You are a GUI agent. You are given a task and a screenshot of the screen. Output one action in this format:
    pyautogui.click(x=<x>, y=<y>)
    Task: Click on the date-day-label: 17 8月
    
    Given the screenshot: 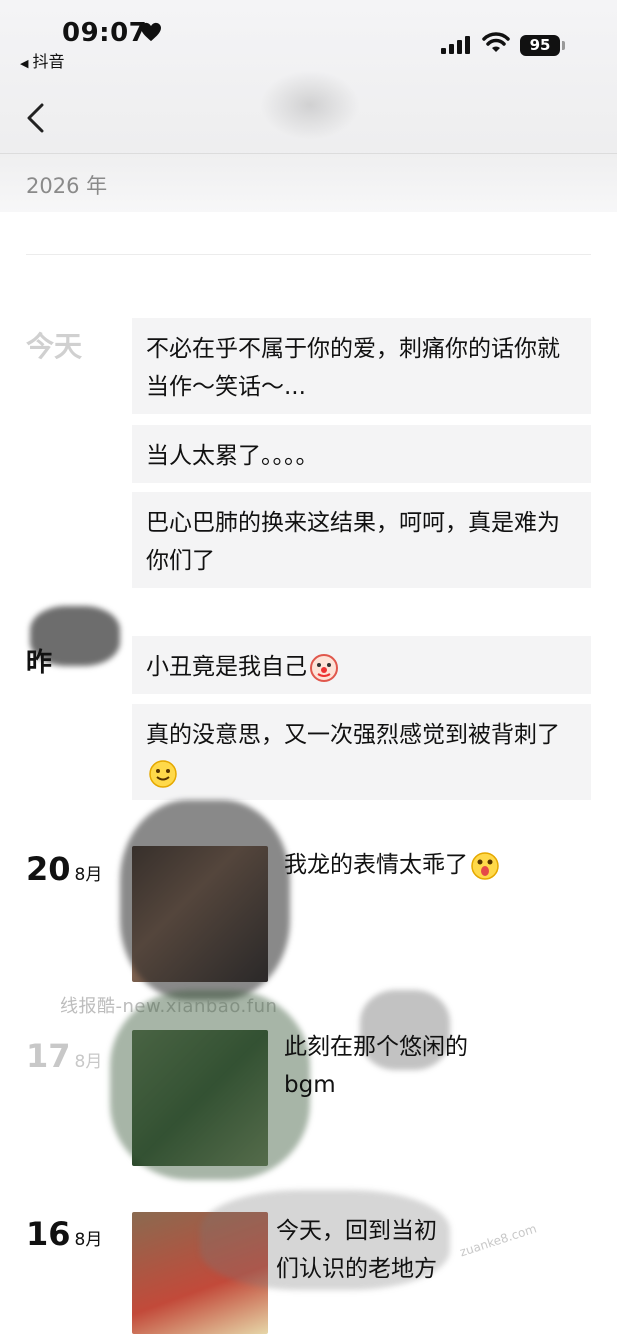 What is the action you would take?
    pyautogui.click(x=64, y=1056)
    